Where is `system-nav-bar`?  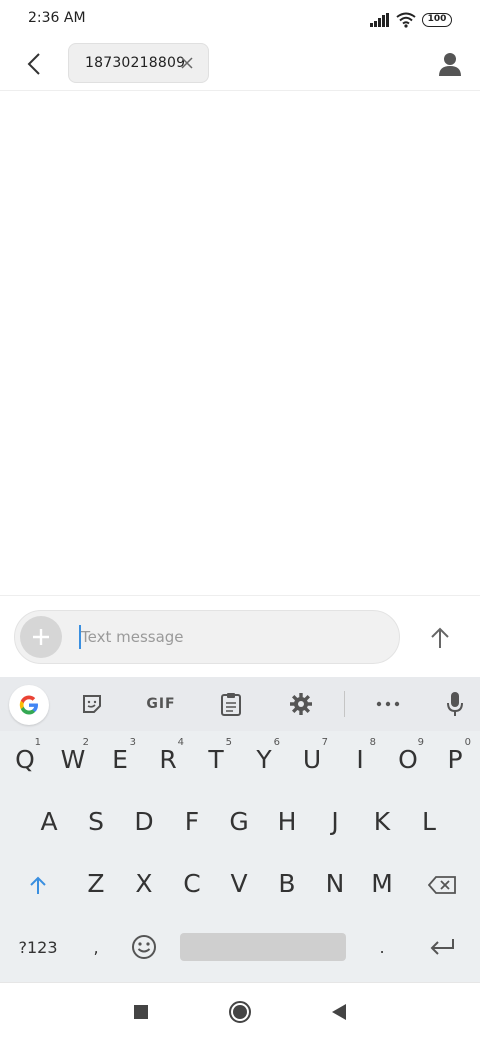
system-nav-bar is located at coordinates (240, 1011).